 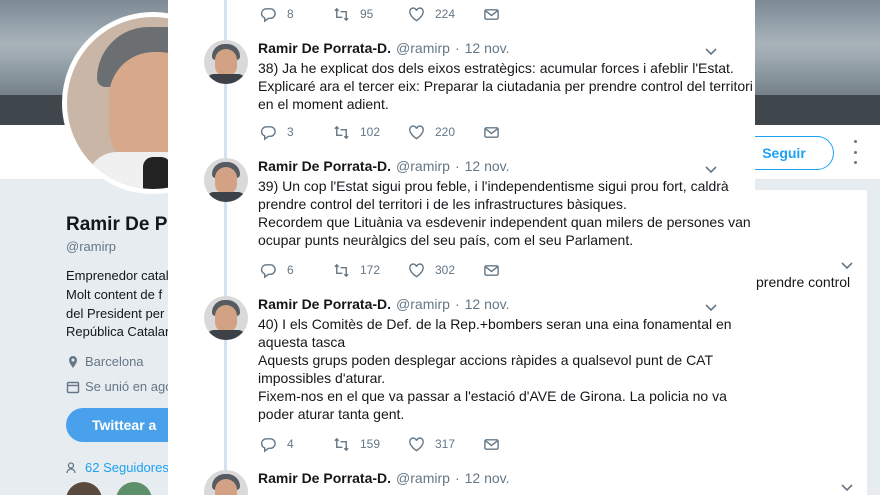 I want to click on tweet-text-line: en el moment adient., so click(x=323, y=104).